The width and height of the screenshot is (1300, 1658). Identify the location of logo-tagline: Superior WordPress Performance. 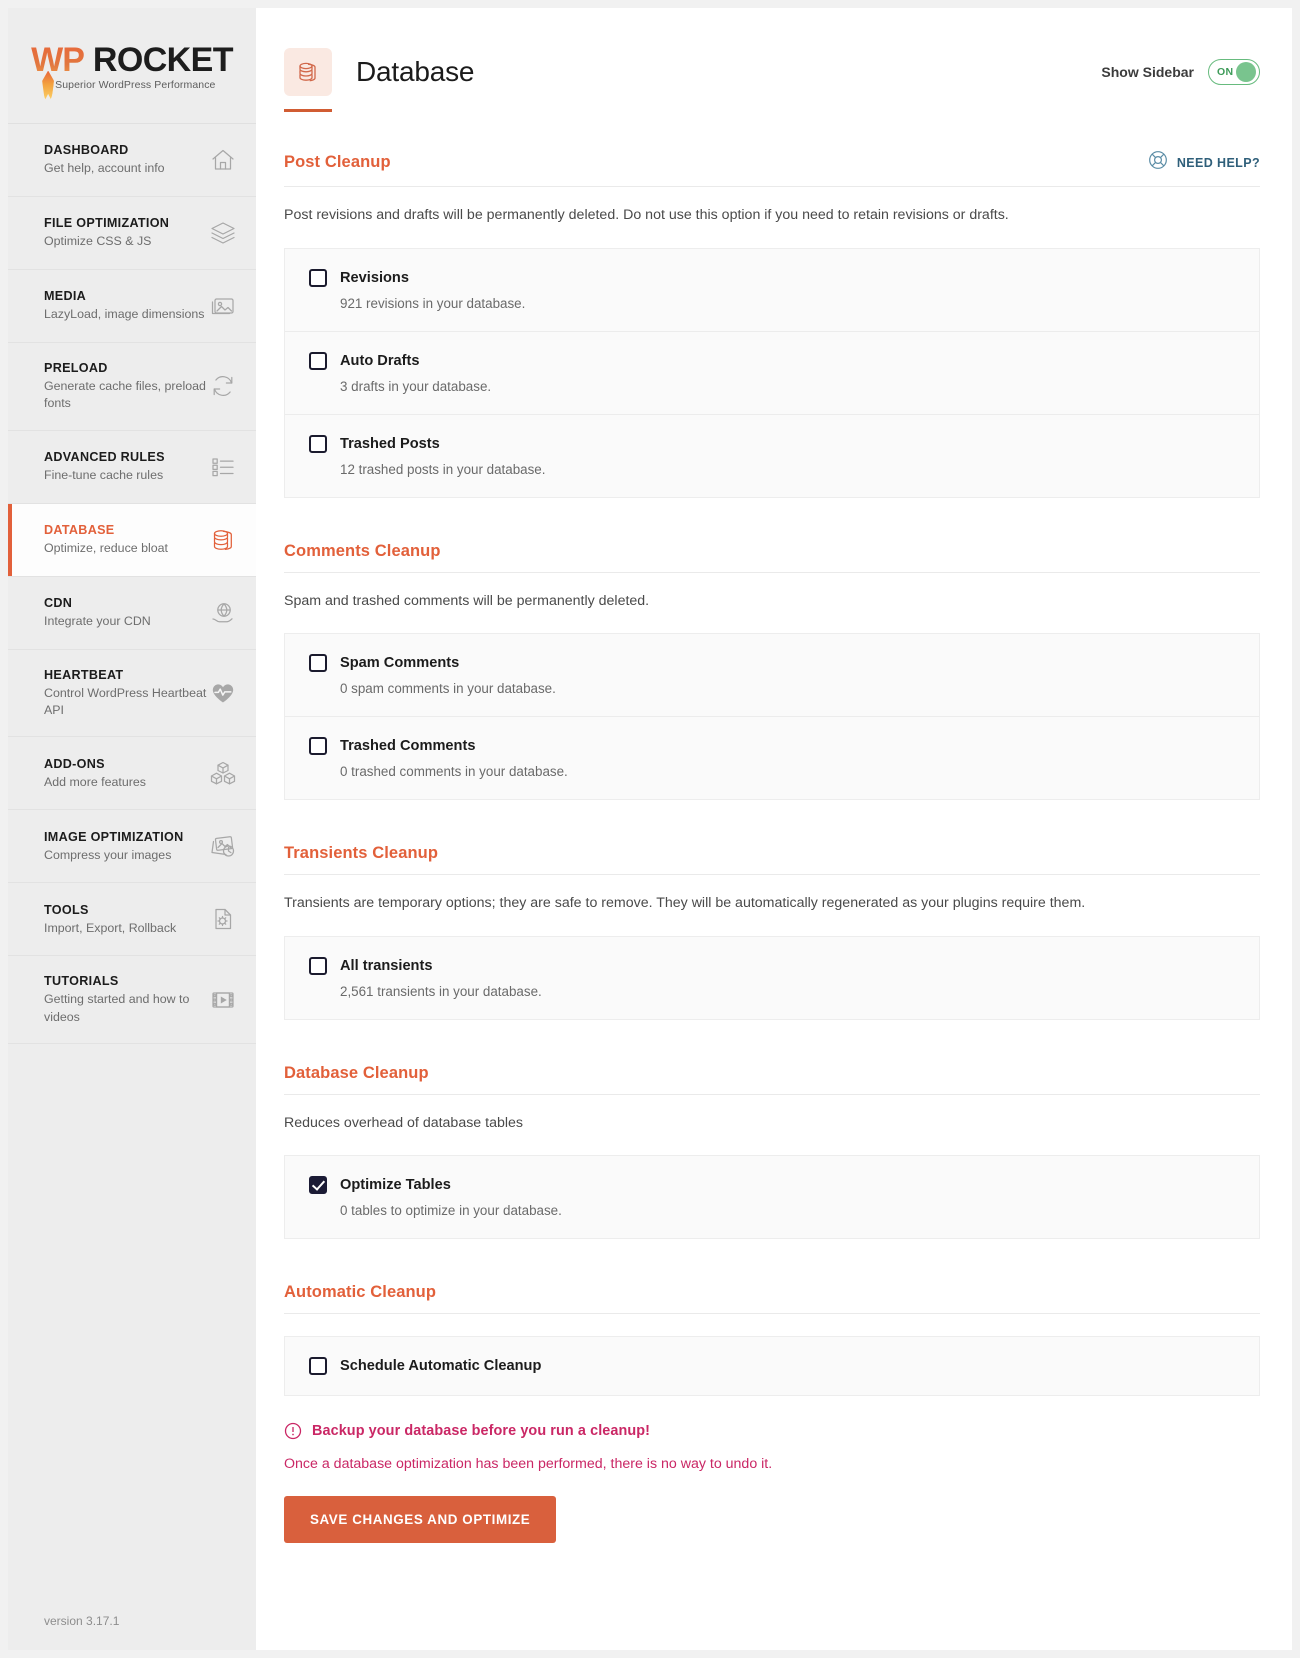
(135, 84).